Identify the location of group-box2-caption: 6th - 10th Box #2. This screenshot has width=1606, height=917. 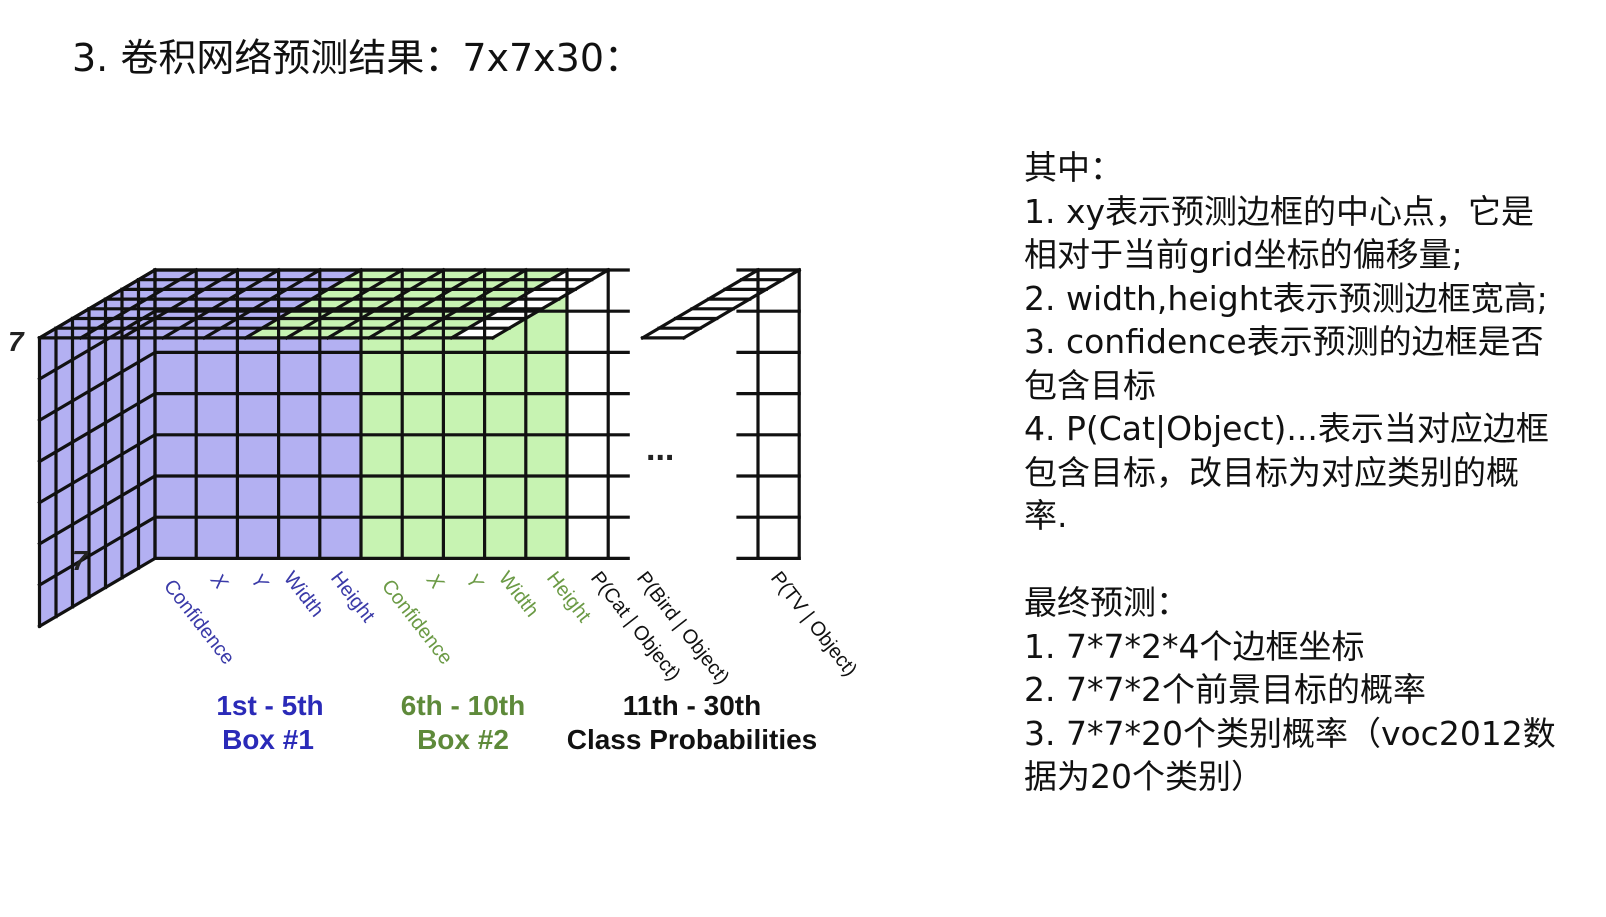
(463, 722).